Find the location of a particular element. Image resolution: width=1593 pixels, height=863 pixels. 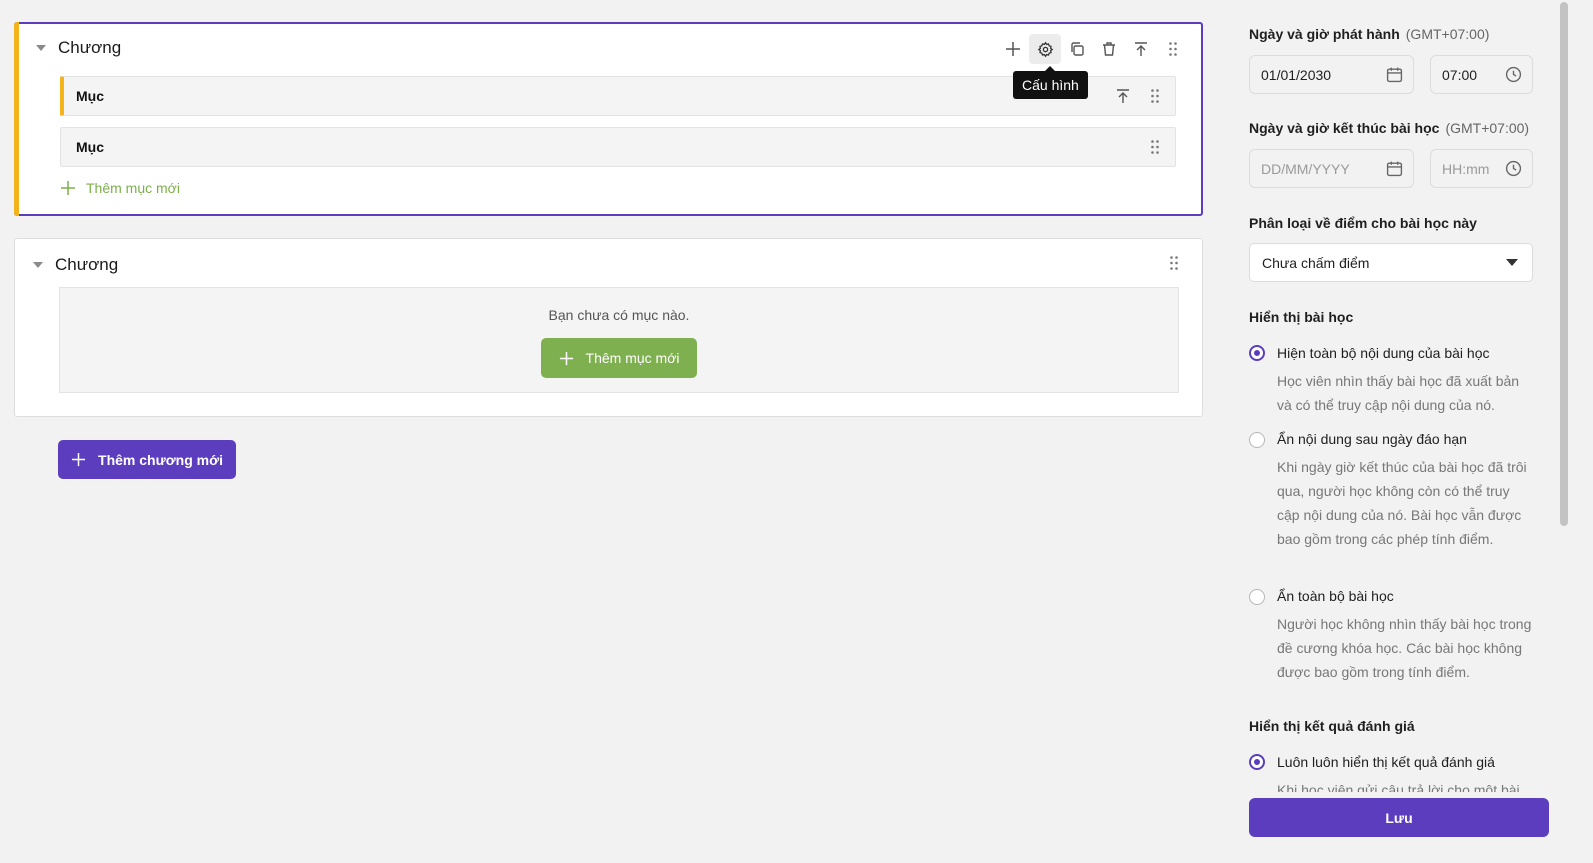

release-time-value: 07:00 is located at coordinates (1460, 74).